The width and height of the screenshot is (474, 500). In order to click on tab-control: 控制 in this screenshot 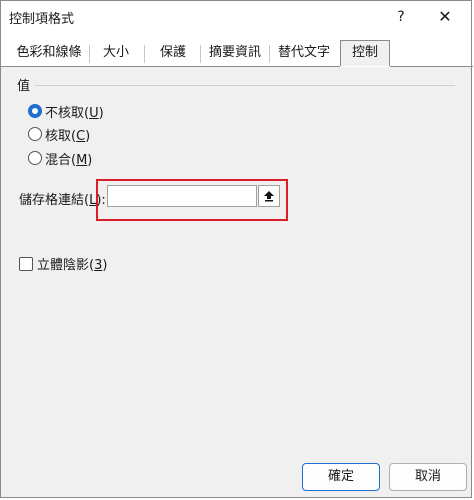, I will do `click(365, 53)`.